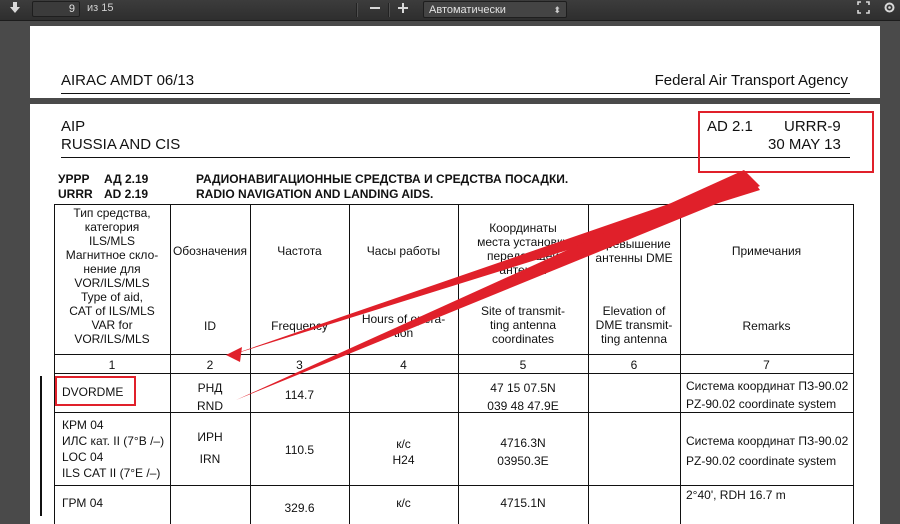 The height and width of the screenshot is (524, 900). I want to click on arrow-shape, so click(234, 354).